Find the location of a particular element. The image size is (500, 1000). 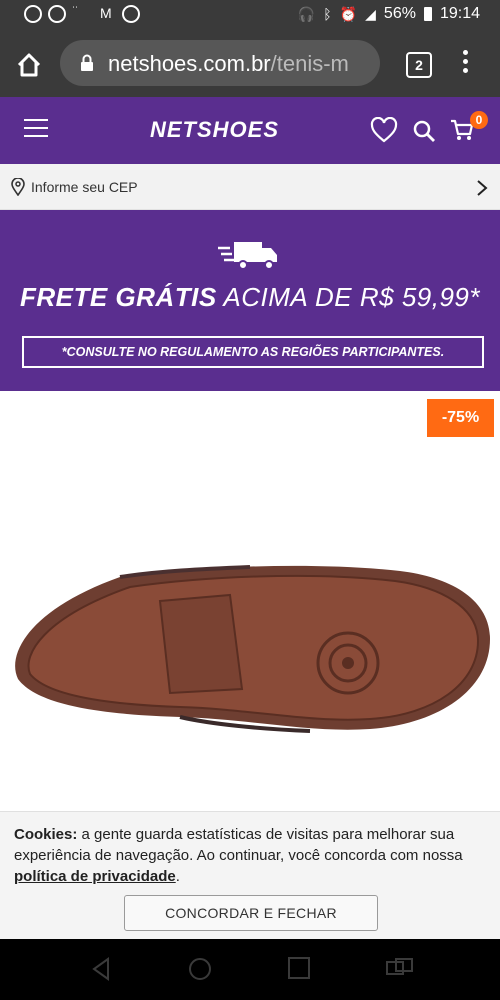

site-header: NETSHOES 0 is located at coordinates (250, 130).